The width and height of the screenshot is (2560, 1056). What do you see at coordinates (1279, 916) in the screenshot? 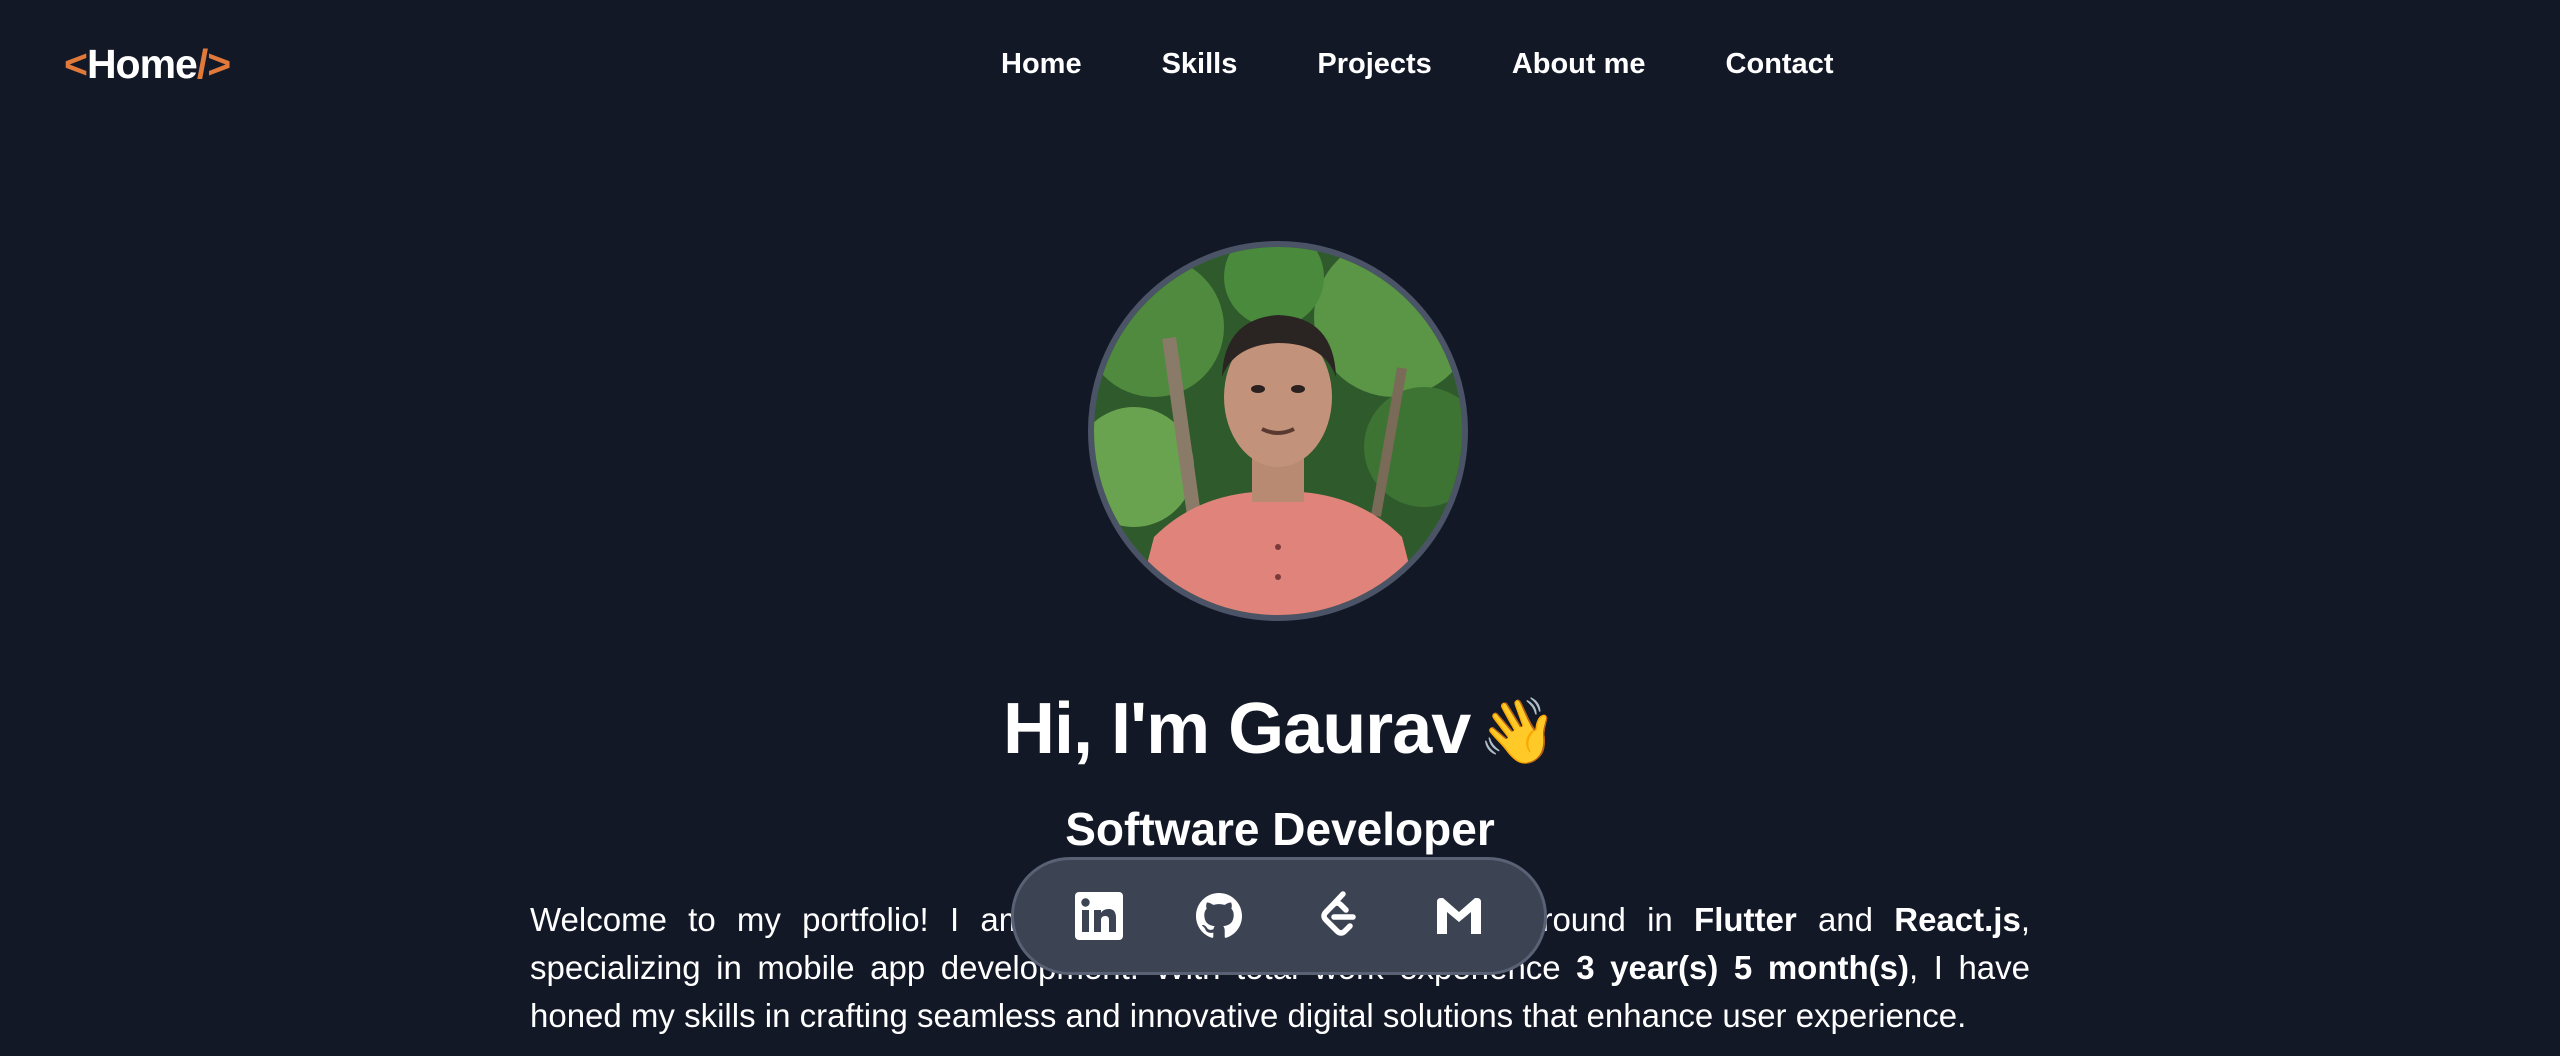
I see `social-links-bar` at bounding box center [1279, 916].